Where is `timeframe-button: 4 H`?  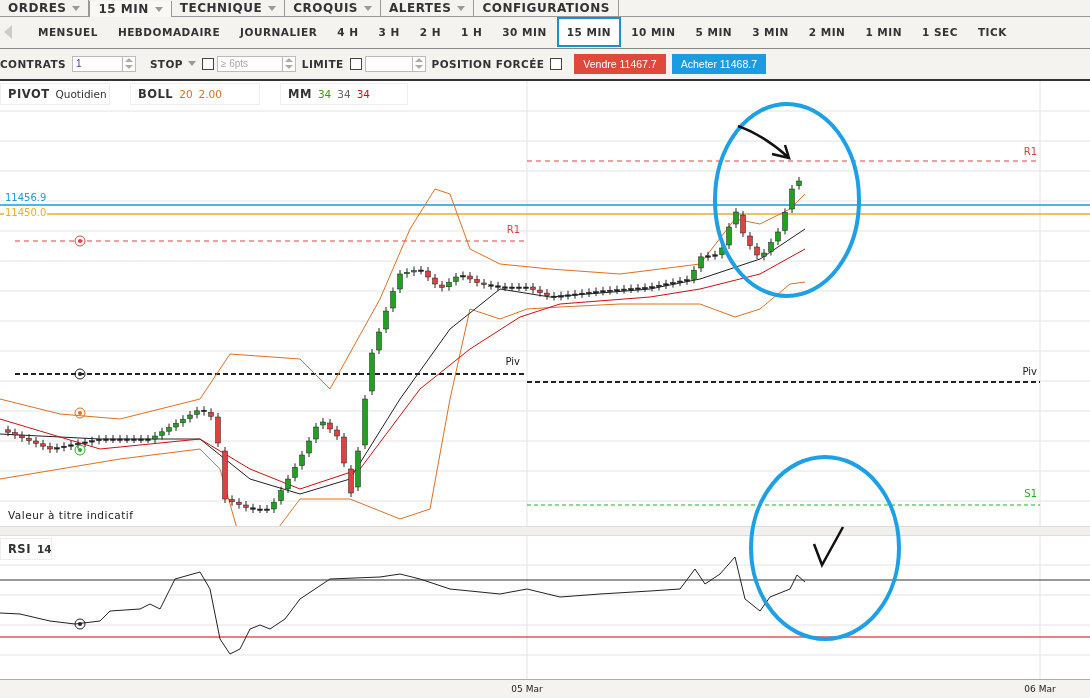 timeframe-button: 4 H is located at coordinates (348, 32).